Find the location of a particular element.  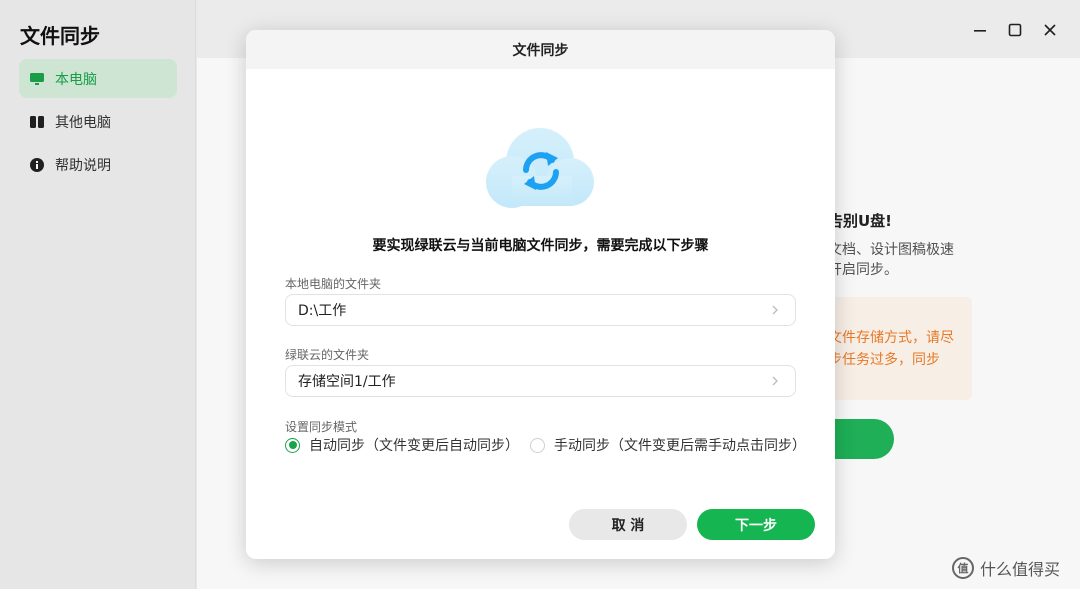

radio-auto-label: 自动同步（文件变更后自动同步） is located at coordinates (414, 446).